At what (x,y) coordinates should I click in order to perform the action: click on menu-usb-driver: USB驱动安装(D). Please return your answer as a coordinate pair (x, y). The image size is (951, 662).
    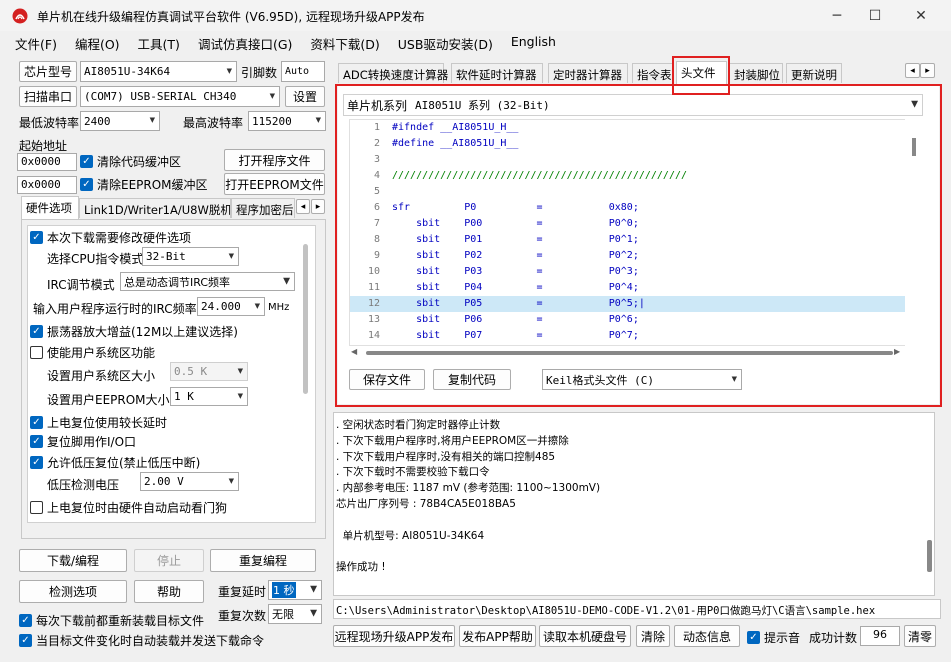
    Looking at the image, I should click on (445, 42).